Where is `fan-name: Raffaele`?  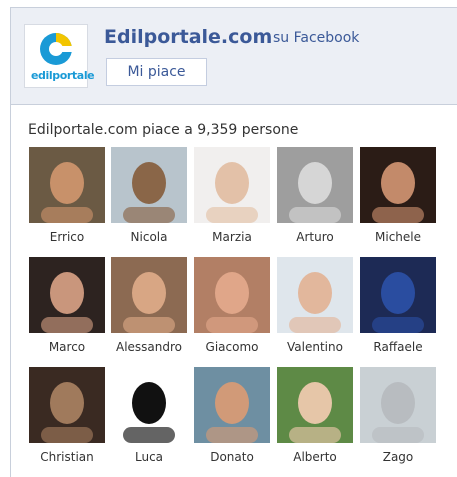 fan-name: Raffaele is located at coordinates (398, 347).